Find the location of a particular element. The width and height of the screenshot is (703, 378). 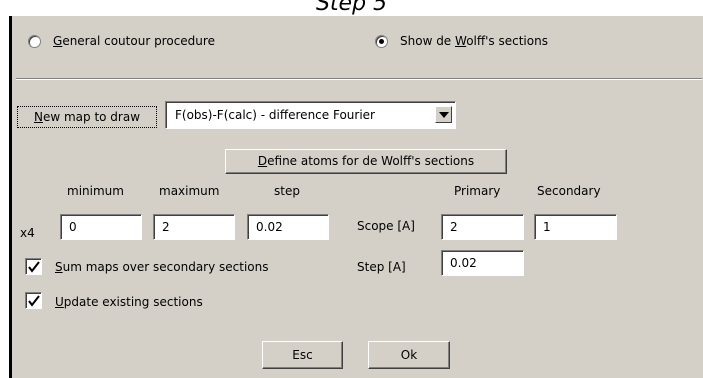

update-existing-label: Update existing sections is located at coordinates (129, 302).